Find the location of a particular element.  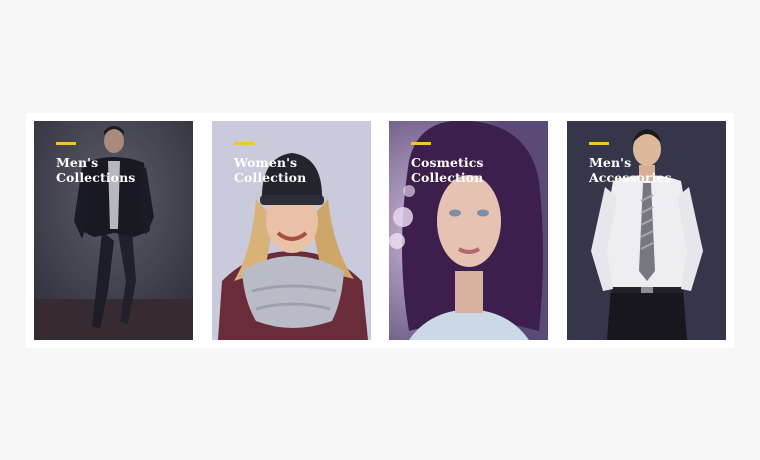

woman-portrait-image is located at coordinates (468, 230).